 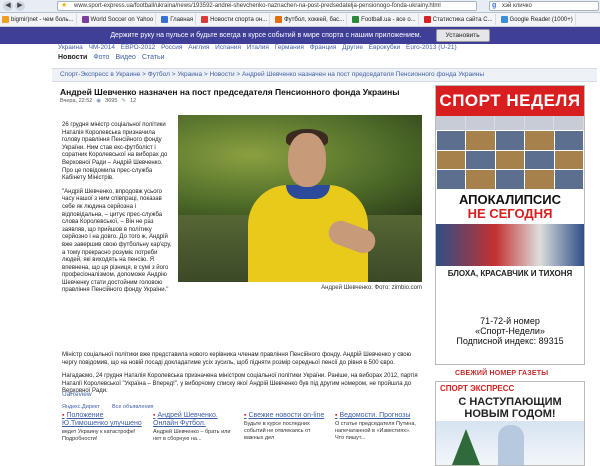 I want to click on nav-link: Другие, so click(x=352, y=47).